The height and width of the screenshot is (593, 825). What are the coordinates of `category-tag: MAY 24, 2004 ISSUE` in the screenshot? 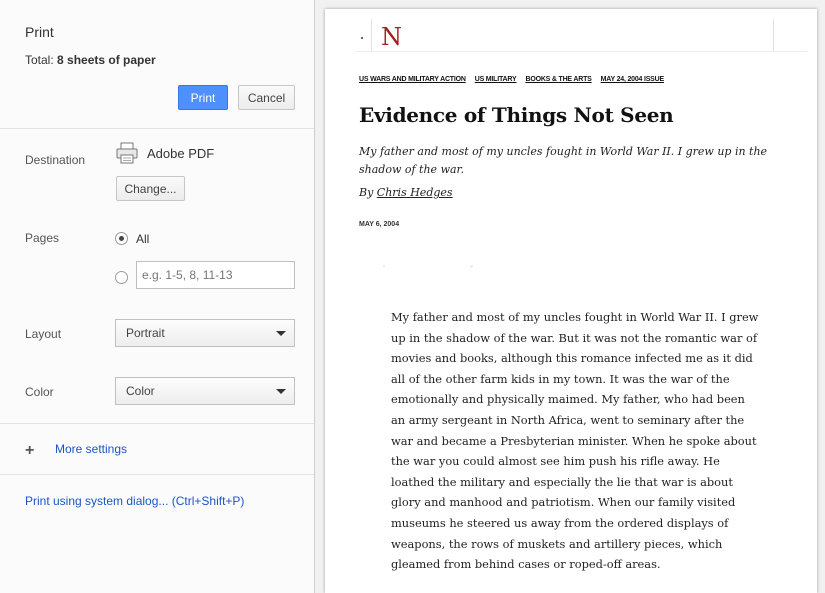 It's located at (632, 79).